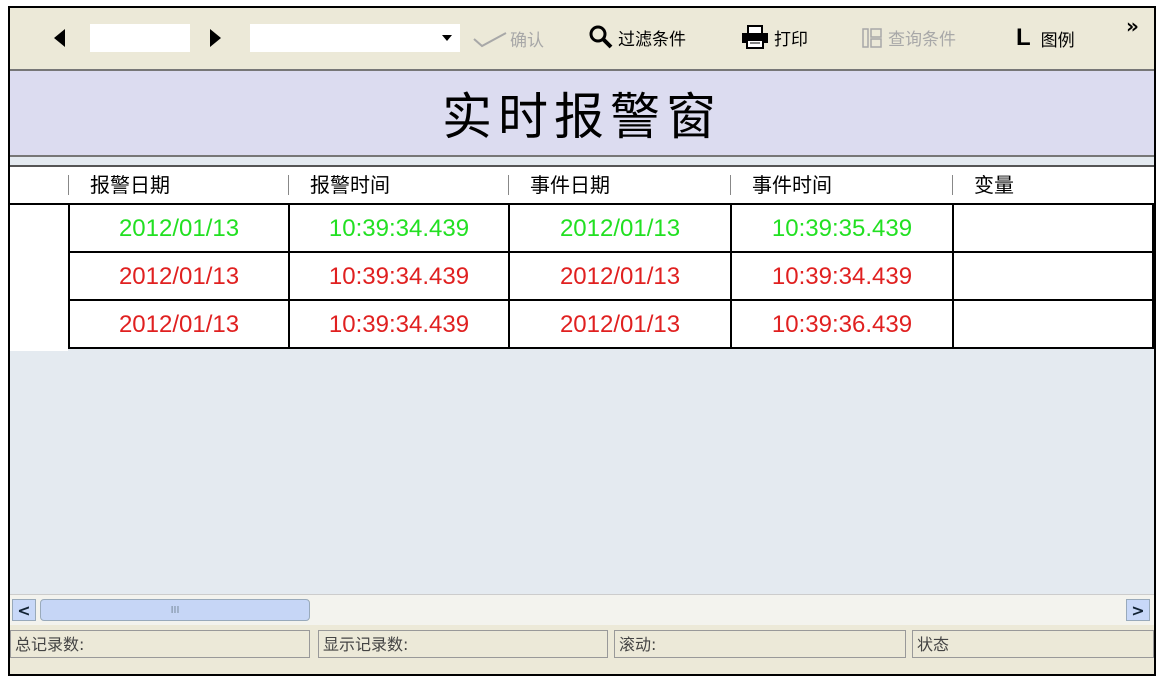 Image resolution: width=1164 pixels, height=684 pixels. Describe the element at coordinates (619, 185) in the screenshot. I see `header-event-date: 事件日期` at that location.